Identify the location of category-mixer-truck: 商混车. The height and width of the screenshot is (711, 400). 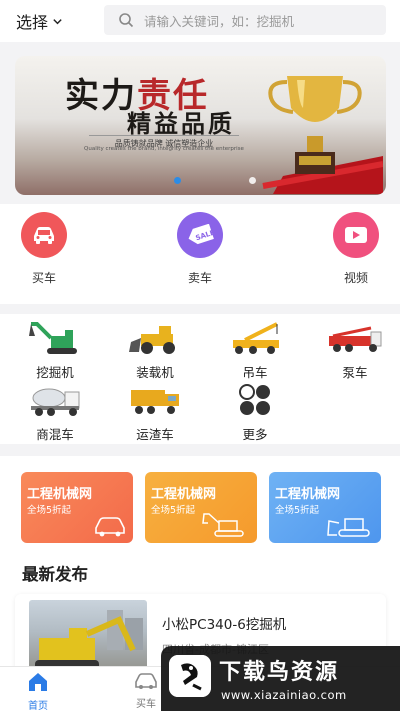
(55, 412).